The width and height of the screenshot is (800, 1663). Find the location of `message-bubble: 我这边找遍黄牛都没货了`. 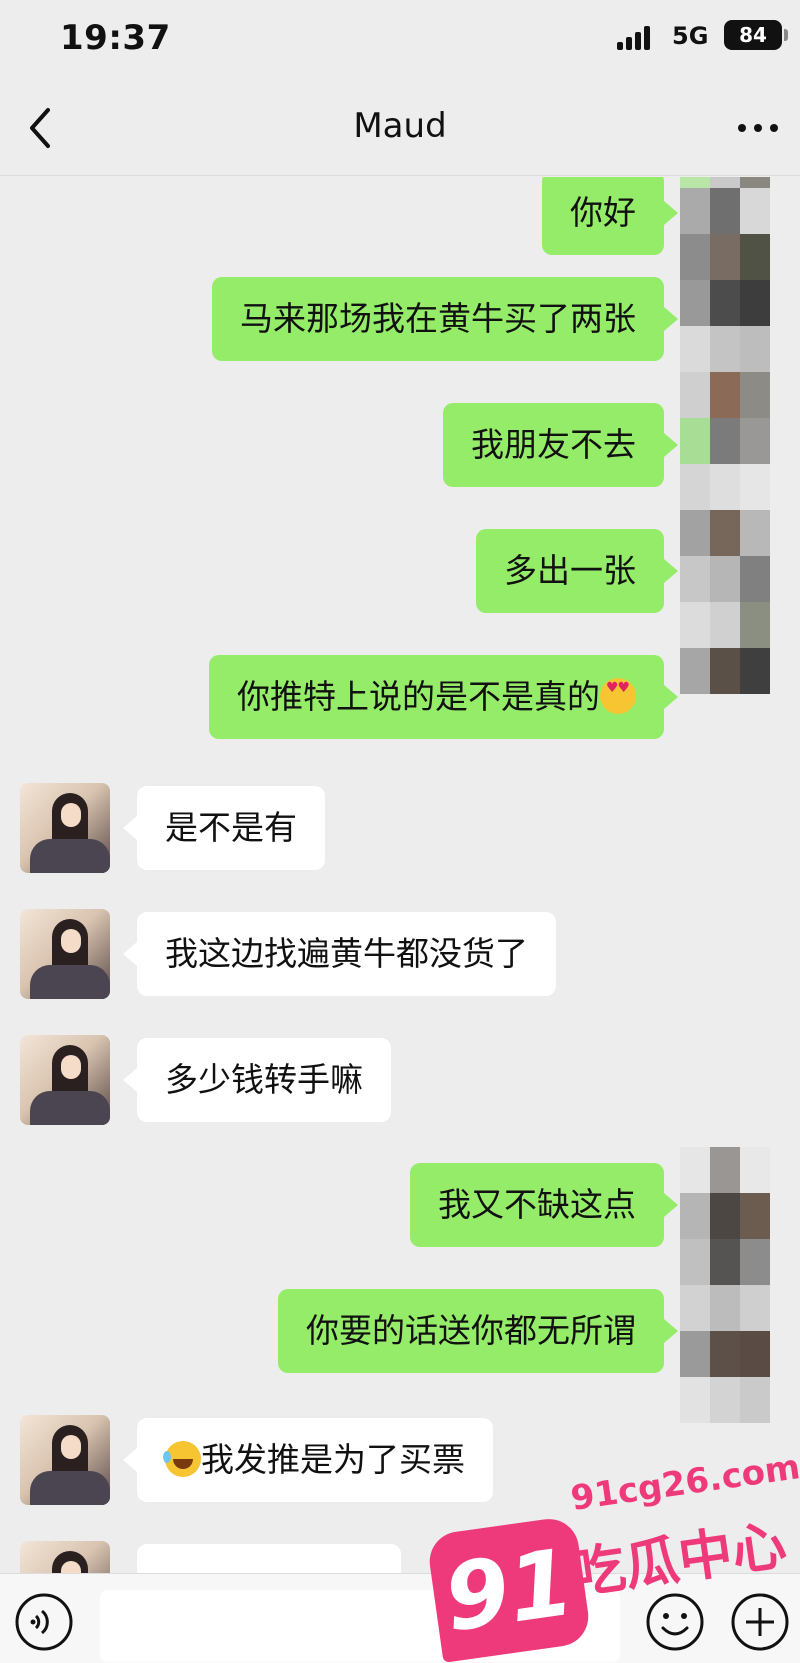

message-bubble: 我这边找遍黄牛都没货了 is located at coordinates (339, 954).